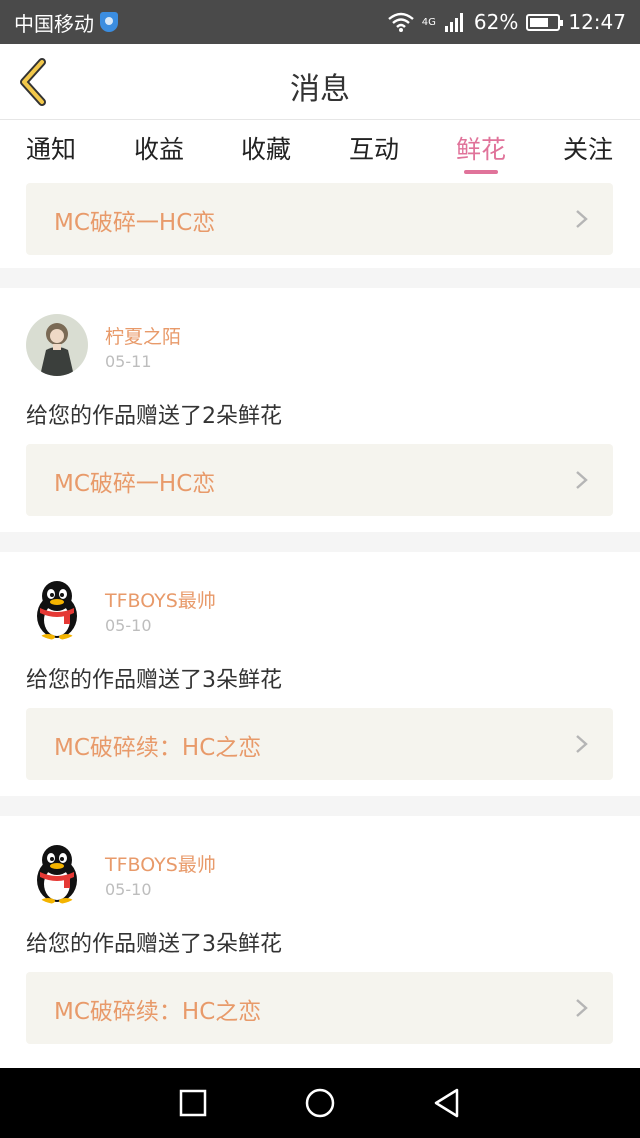 This screenshot has height=1138, width=640. I want to click on message-card: MC破碎一HC恋, so click(320, 224).